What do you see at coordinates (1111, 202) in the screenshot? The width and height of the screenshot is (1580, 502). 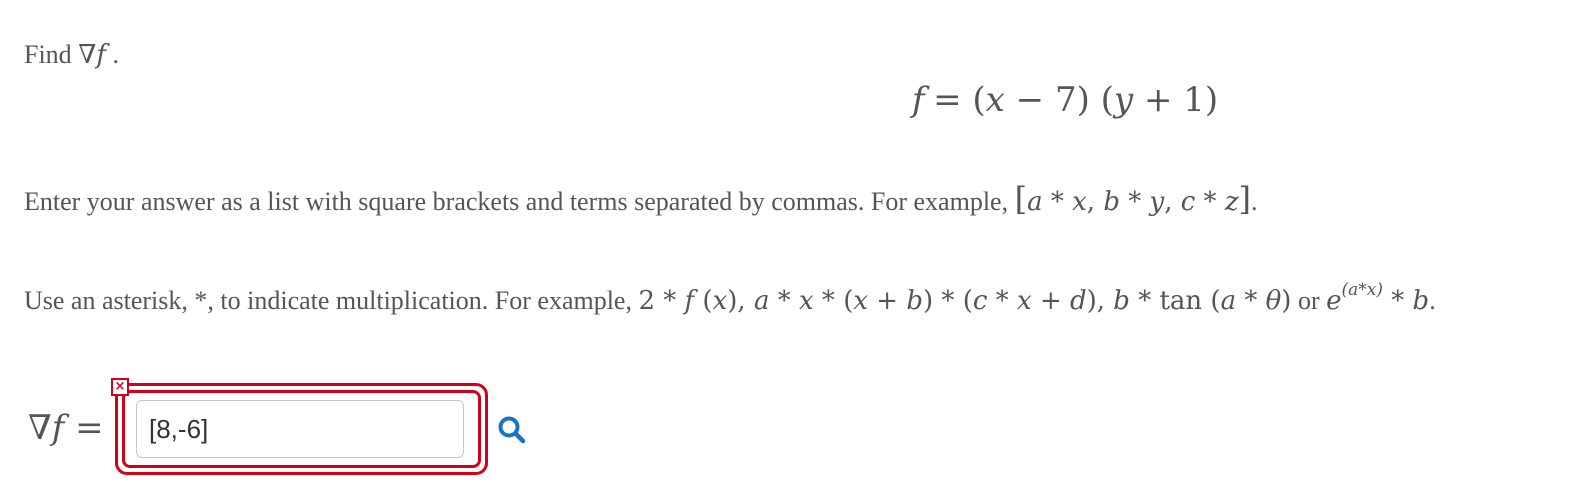 I see `ex1-b: b` at bounding box center [1111, 202].